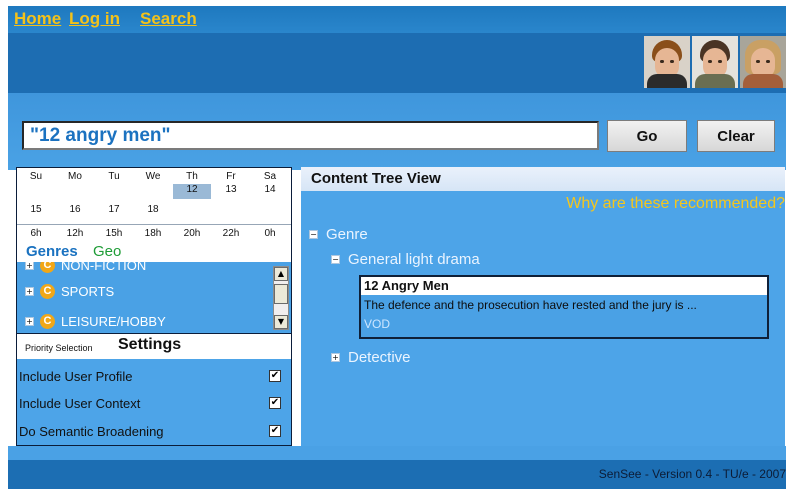  I want to click on settings-header: Priority Selection Settings, so click(154, 346).